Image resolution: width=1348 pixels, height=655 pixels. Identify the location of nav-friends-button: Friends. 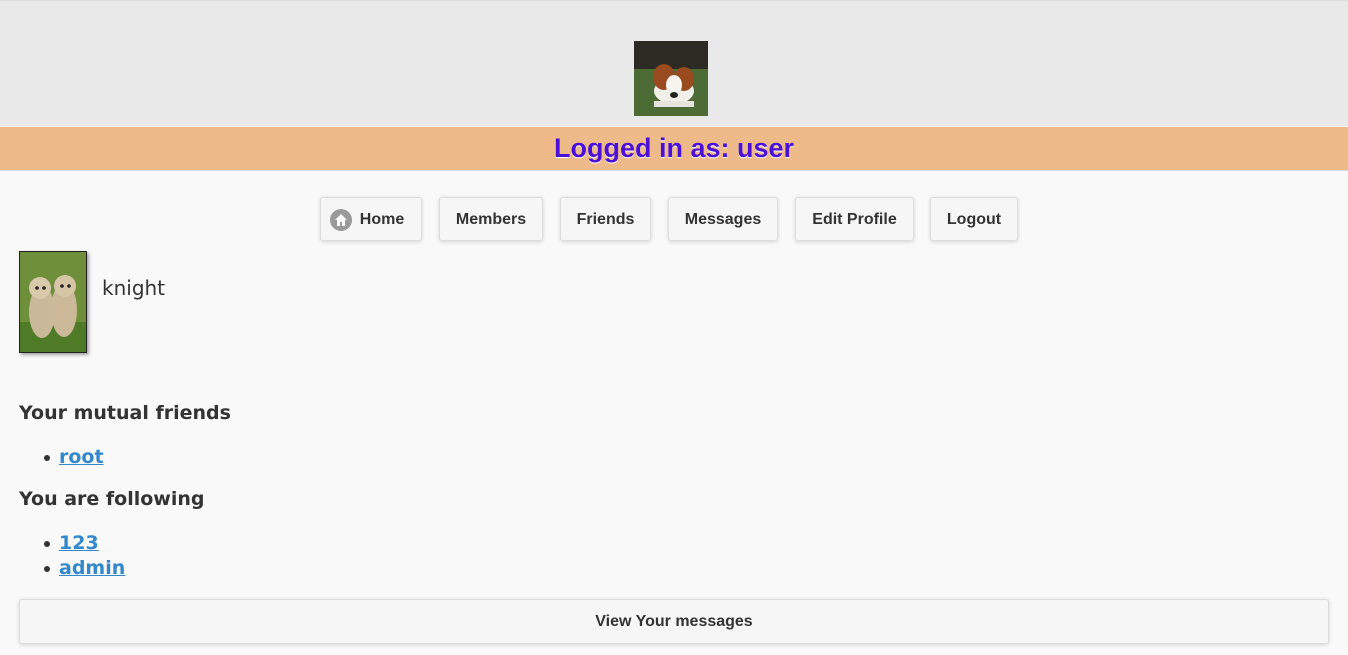
(605, 219).